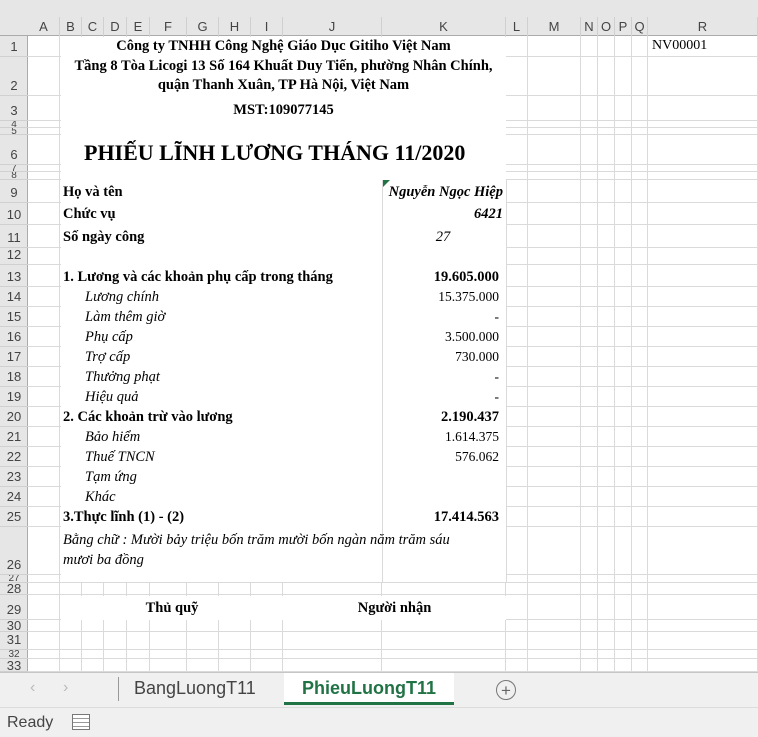 The image size is (758, 737). I want to click on add-sheet-icon: +, so click(506, 690).